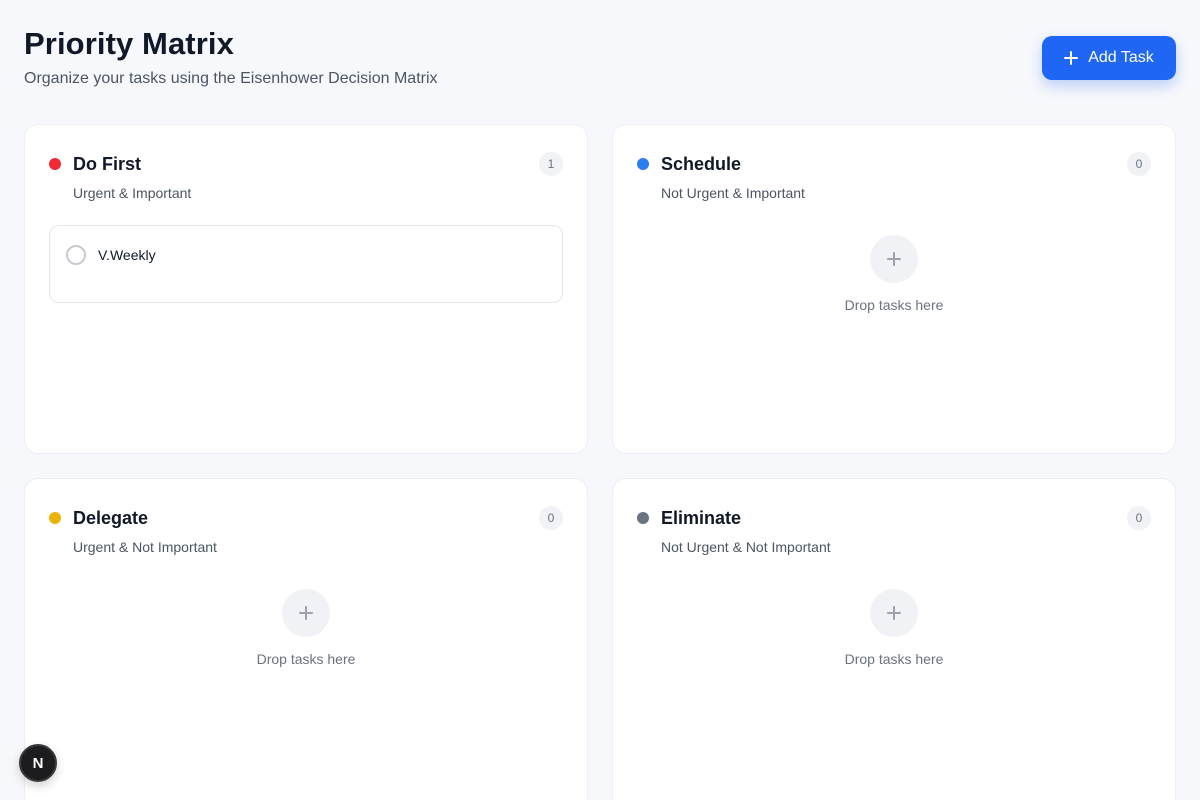 The height and width of the screenshot is (800, 1200). Describe the element at coordinates (643, 164) in the screenshot. I see `blue-dot-icon` at that location.